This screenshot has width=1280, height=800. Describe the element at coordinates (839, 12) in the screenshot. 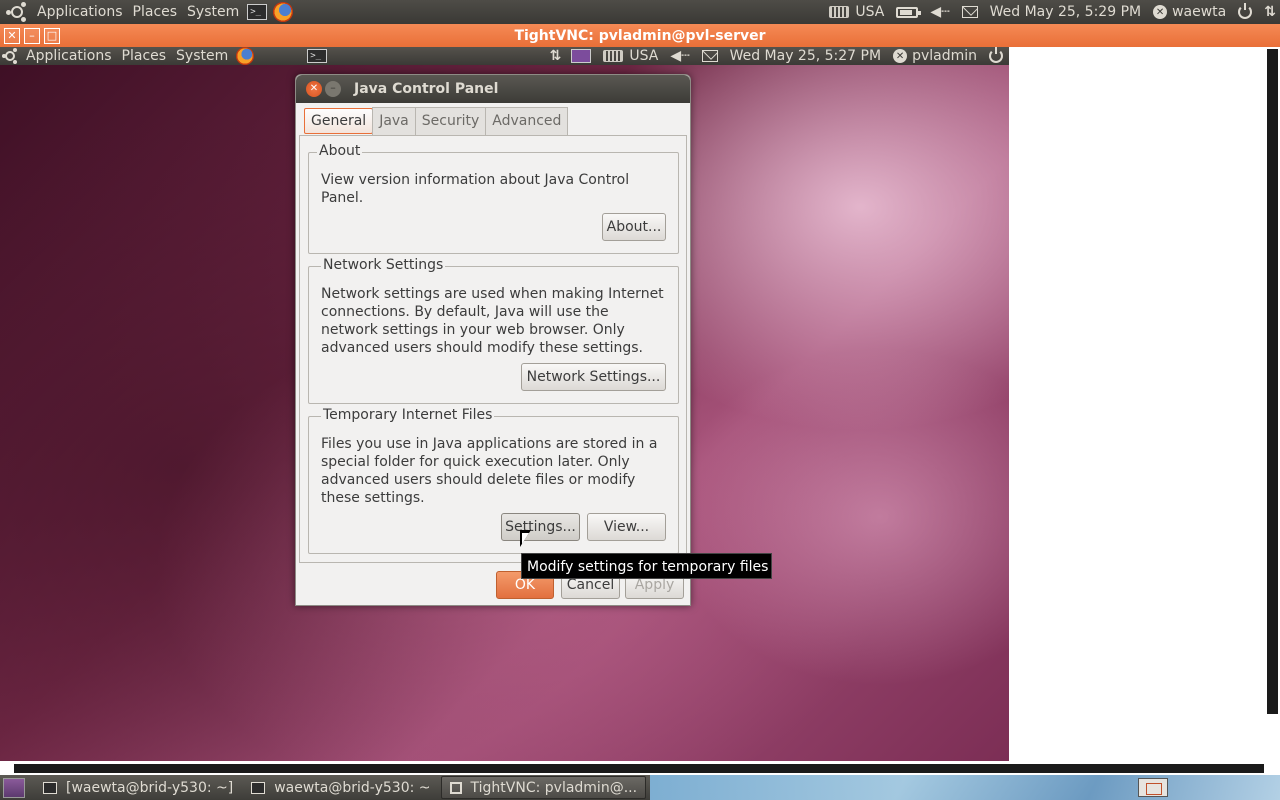

I see `keyboard-icon` at that location.